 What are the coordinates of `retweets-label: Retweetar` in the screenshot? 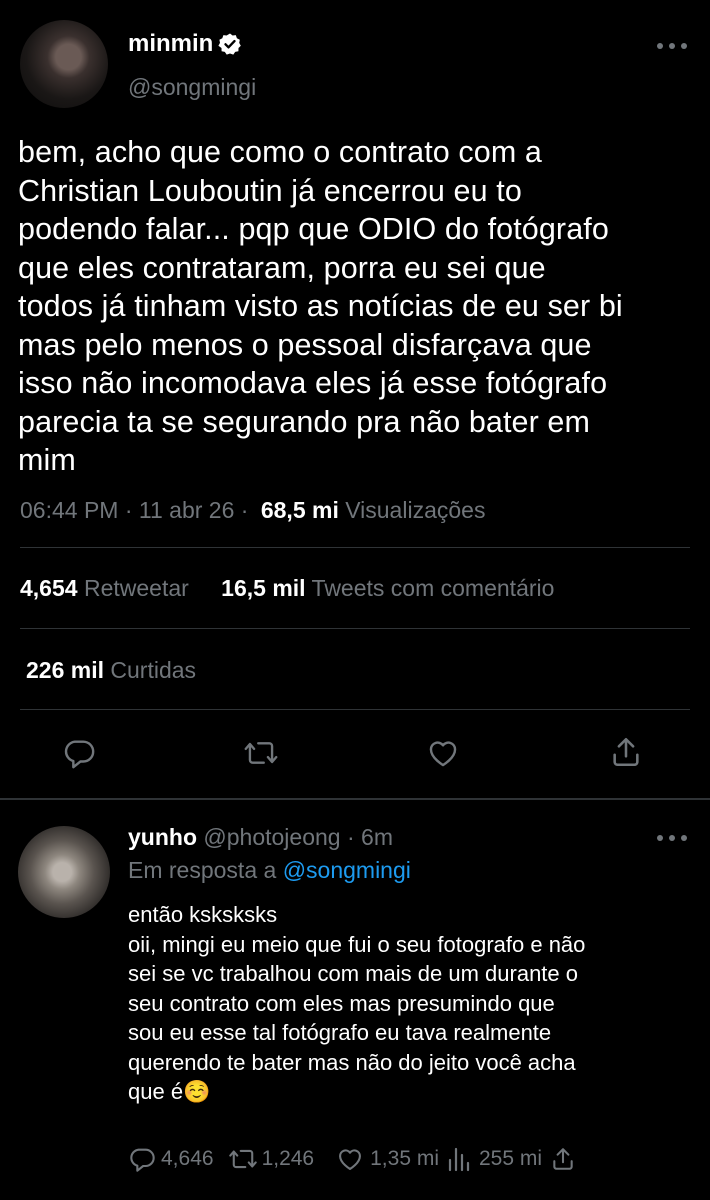 It's located at (136, 588).